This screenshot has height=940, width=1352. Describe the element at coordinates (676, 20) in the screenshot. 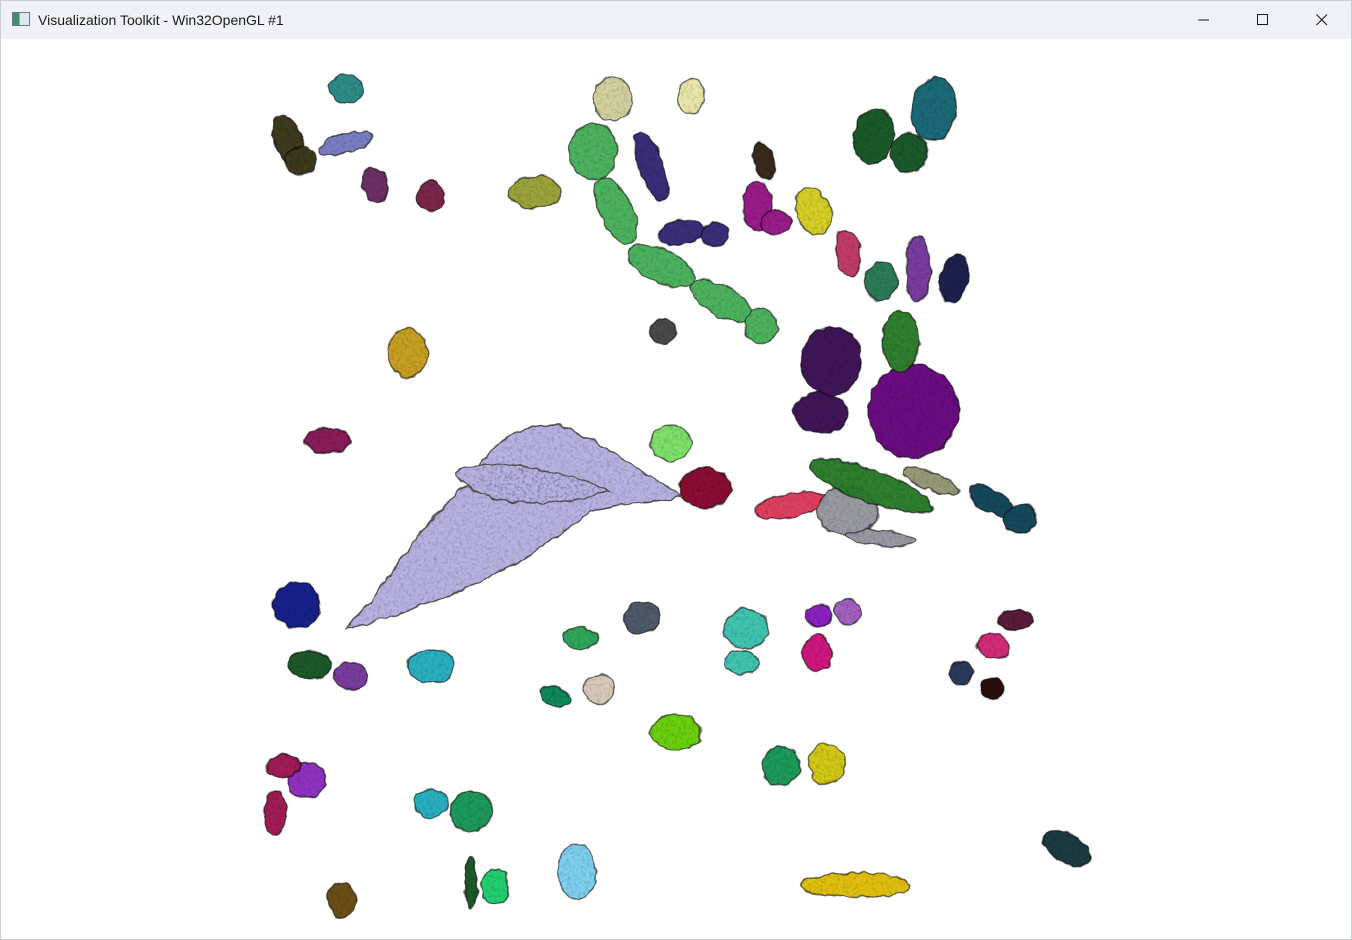

I see `title-bar: Visualization Toolkit - Win32OpenGL #1` at that location.